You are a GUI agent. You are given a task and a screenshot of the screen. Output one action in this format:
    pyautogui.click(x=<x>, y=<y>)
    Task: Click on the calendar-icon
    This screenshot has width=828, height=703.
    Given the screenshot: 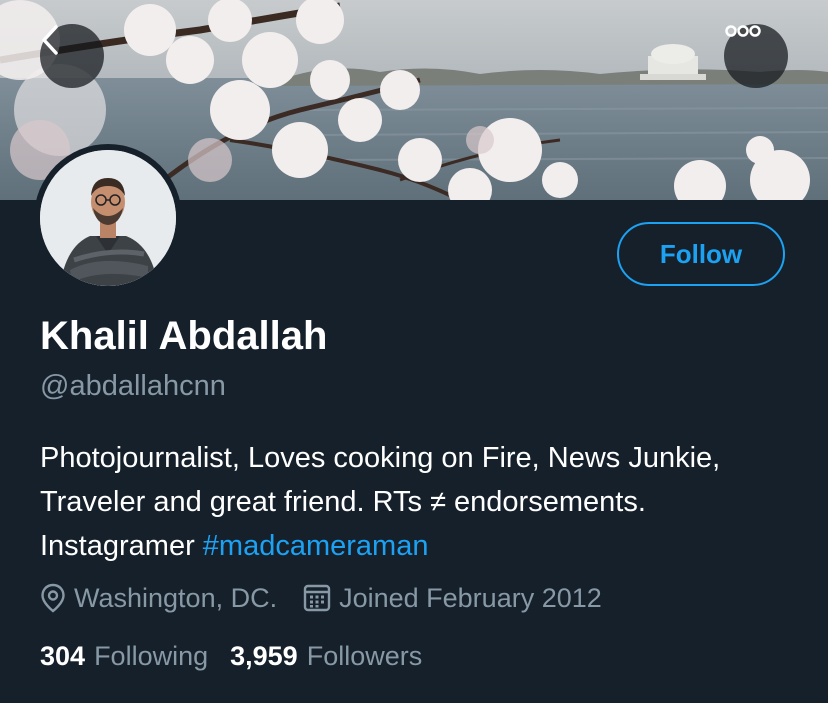 What is the action you would take?
    pyautogui.click(x=317, y=598)
    